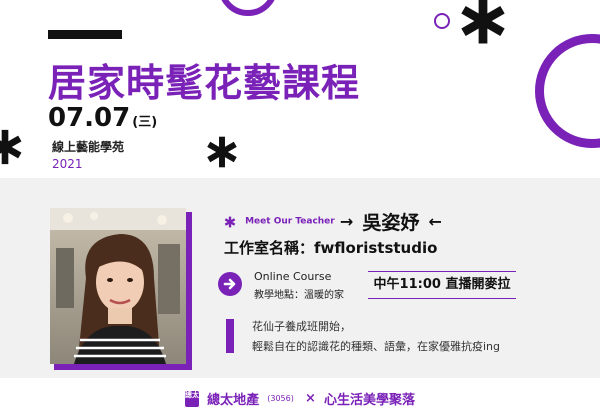  I want to click on teacher-portrait-illustration, so click(118, 286).